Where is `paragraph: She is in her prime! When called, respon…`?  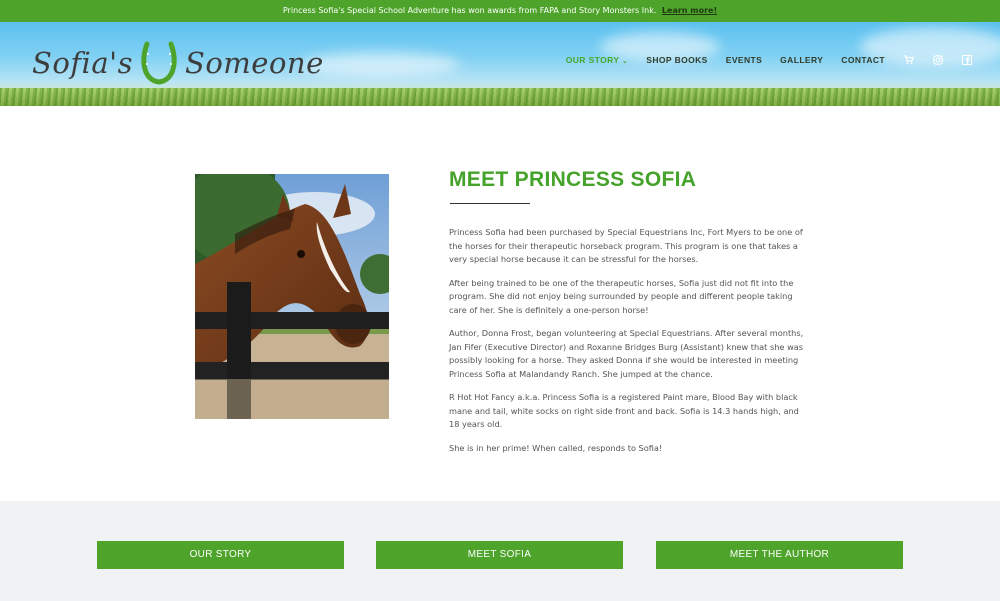
paragraph: She is in her prime! When called, respon… is located at coordinates (556, 447).